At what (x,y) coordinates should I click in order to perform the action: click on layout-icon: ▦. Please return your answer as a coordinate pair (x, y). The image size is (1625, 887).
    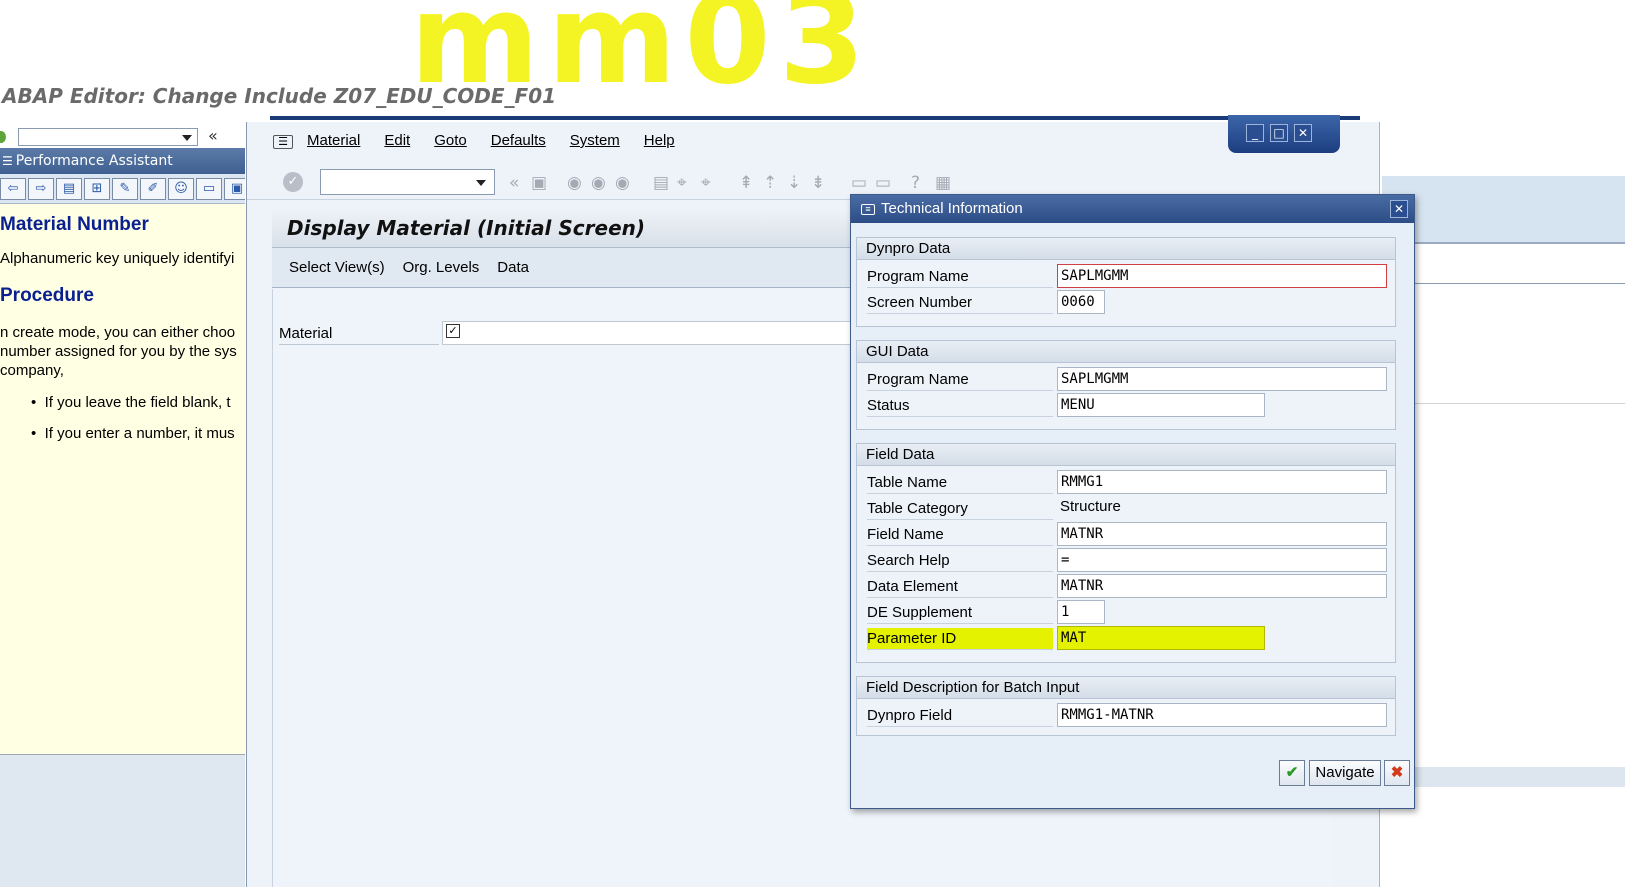
    Looking at the image, I should click on (943, 183).